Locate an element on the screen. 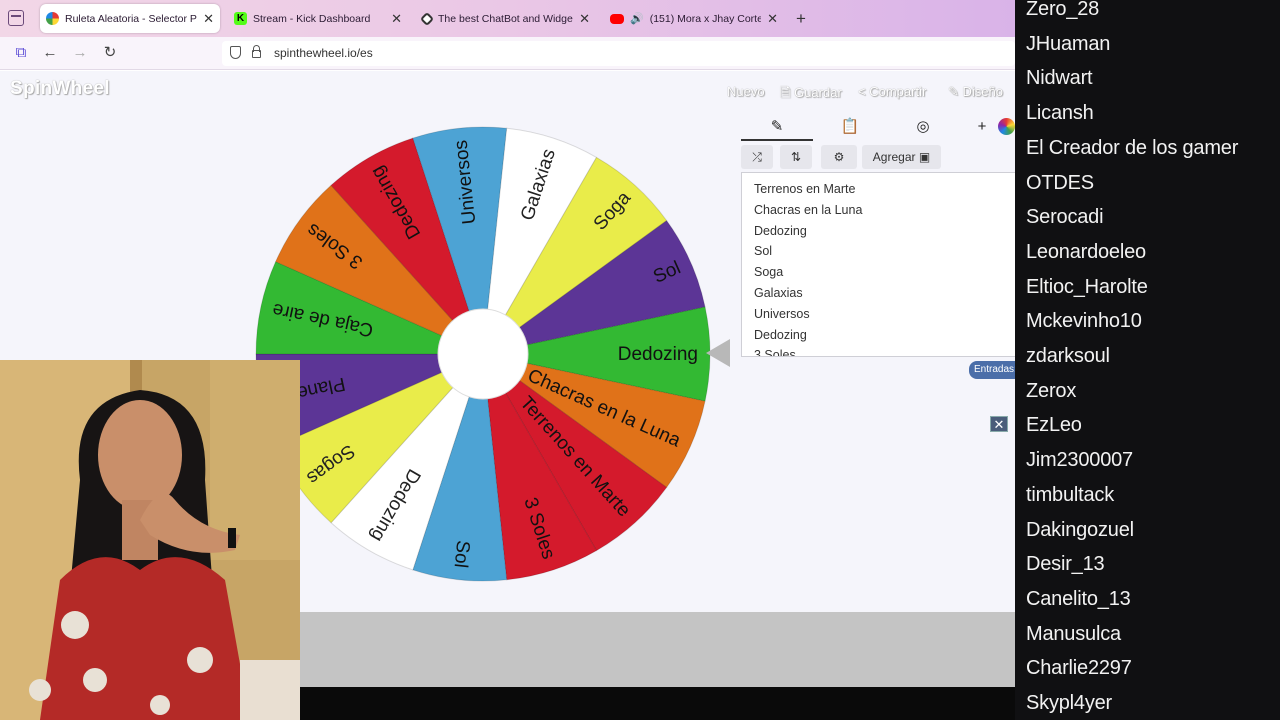 This screenshot has width=1280, height=720. tab-title: The best ChatBot and Widgets is located at coordinates (506, 18).